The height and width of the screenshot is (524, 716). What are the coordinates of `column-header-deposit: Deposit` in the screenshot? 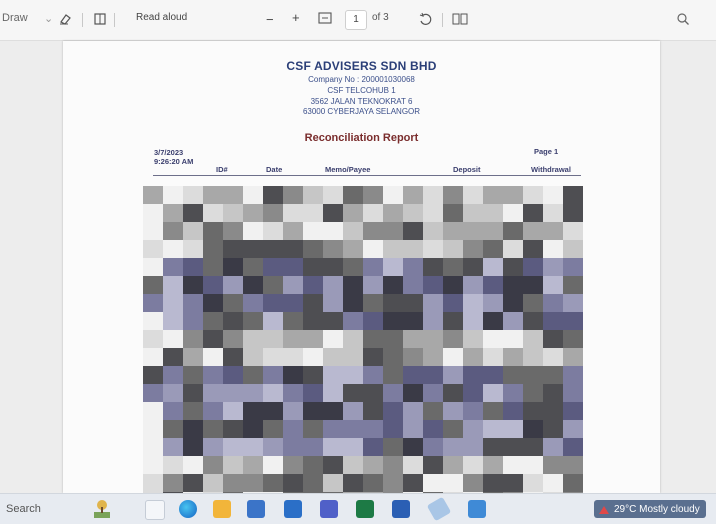 It's located at (467, 169).